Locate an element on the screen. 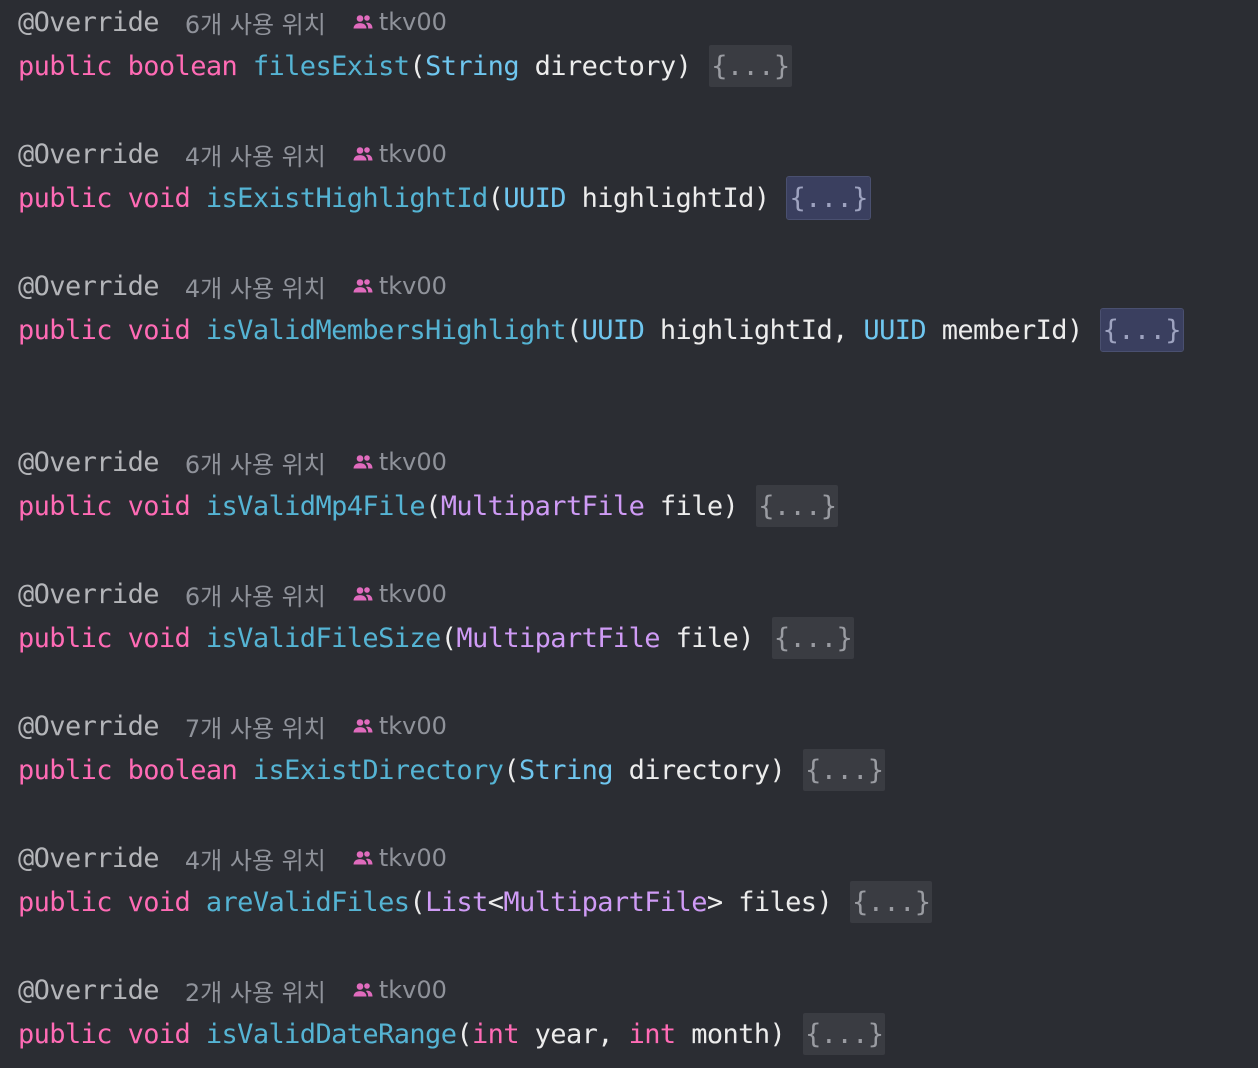  param-name: memberId is located at coordinates (1004, 330).